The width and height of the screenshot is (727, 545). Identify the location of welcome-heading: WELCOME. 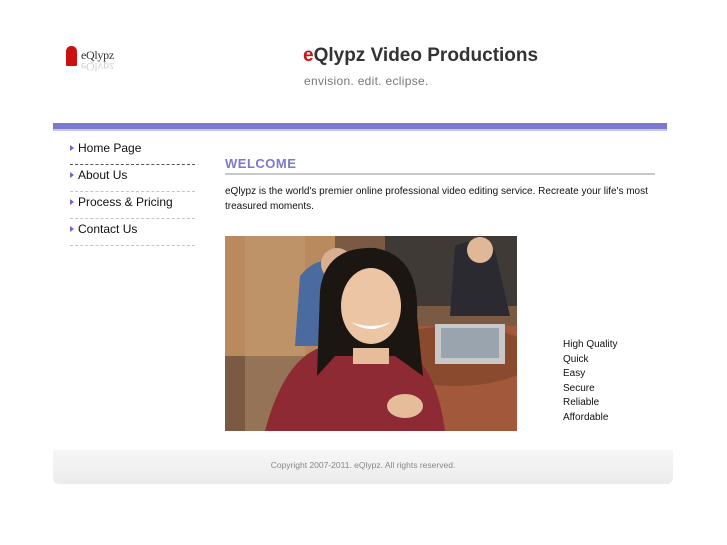
(261, 163).